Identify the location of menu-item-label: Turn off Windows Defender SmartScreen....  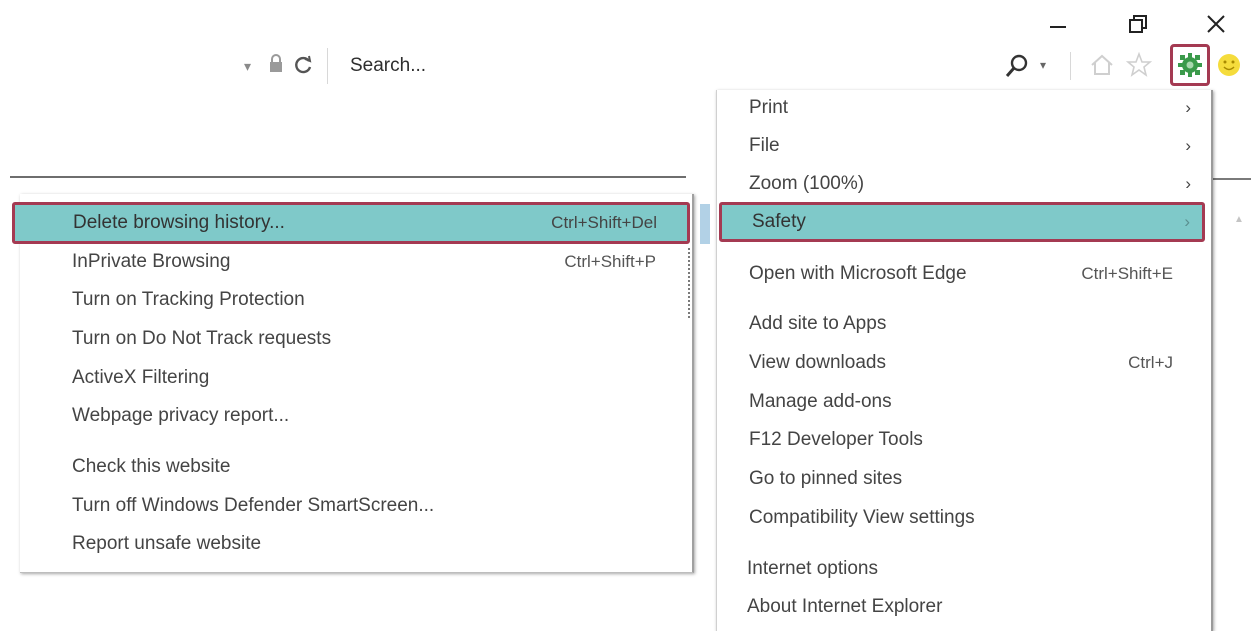
(253, 505).